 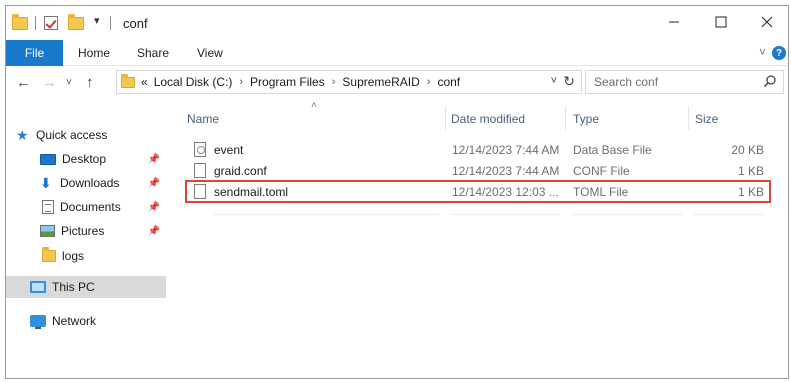 I want to click on breadcrumb-overflow: «, so click(x=144, y=82).